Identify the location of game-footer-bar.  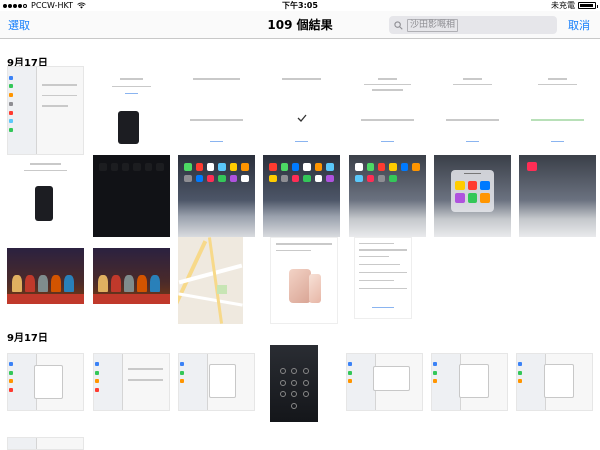
(131, 298).